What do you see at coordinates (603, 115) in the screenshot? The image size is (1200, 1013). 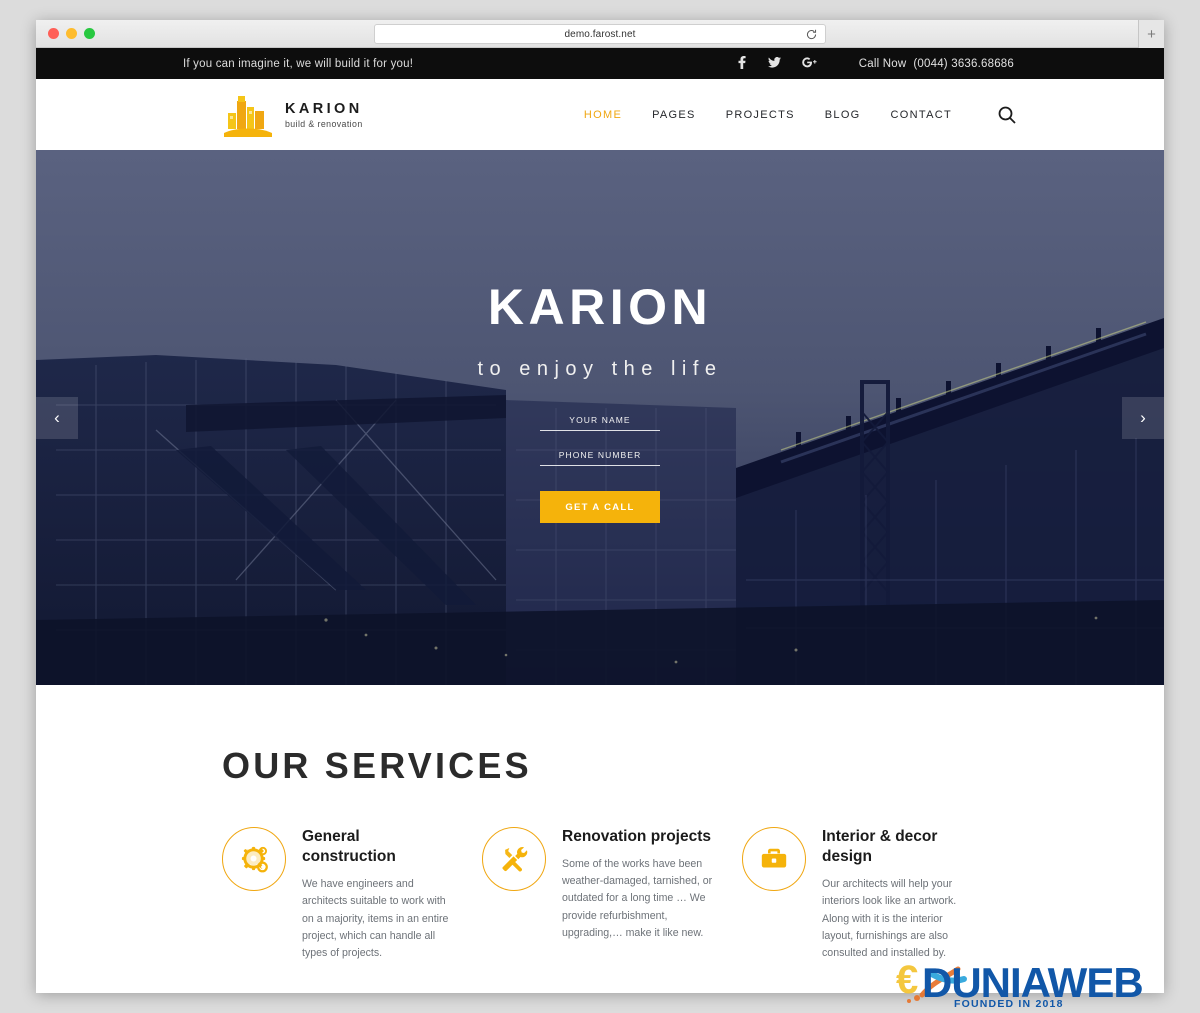 I see `nav-item-home: HOME` at bounding box center [603, 115].